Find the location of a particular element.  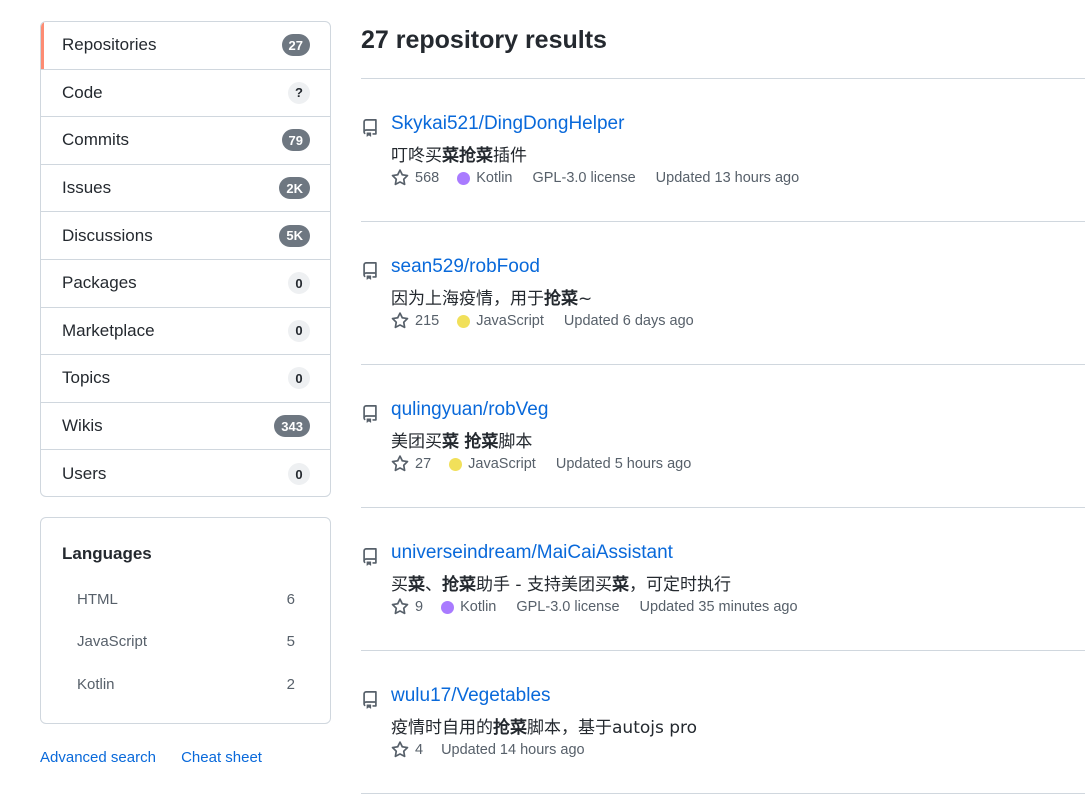

stargazers-link: 215 is located at coordinates (415, 321).